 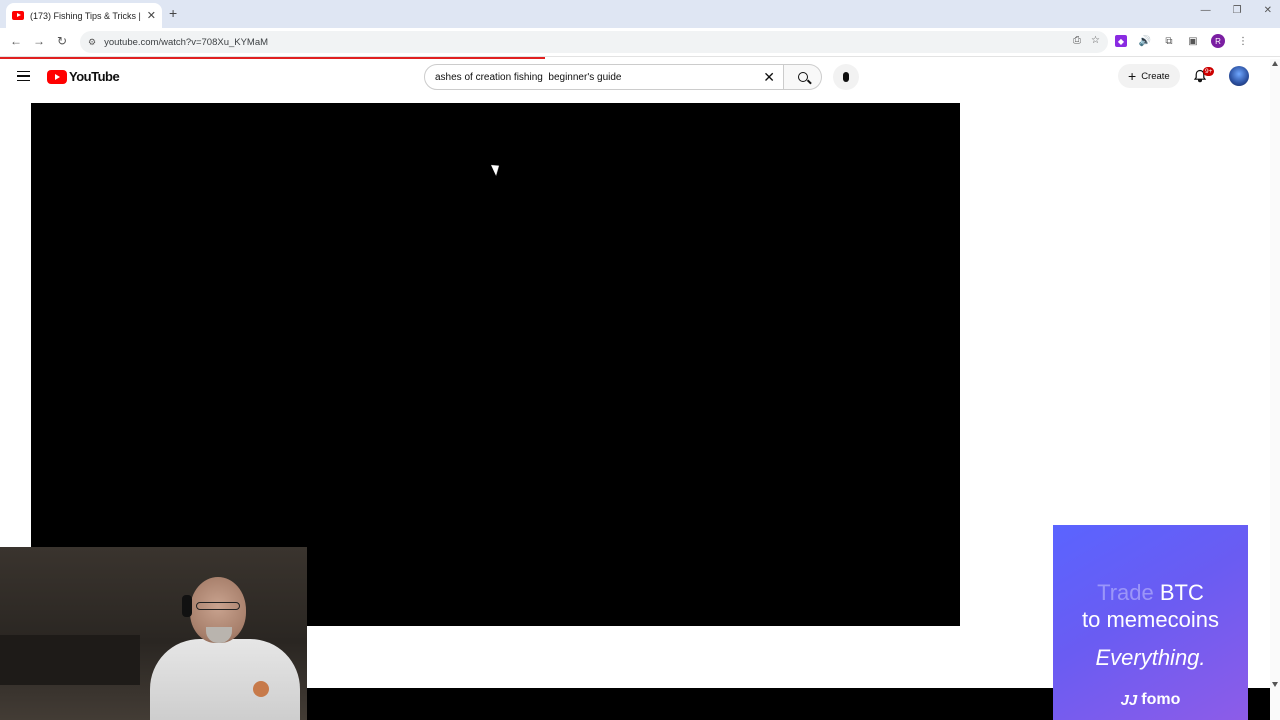 I want to click on bookmark-star-icon: ☆, so click(x=1095, y=40).